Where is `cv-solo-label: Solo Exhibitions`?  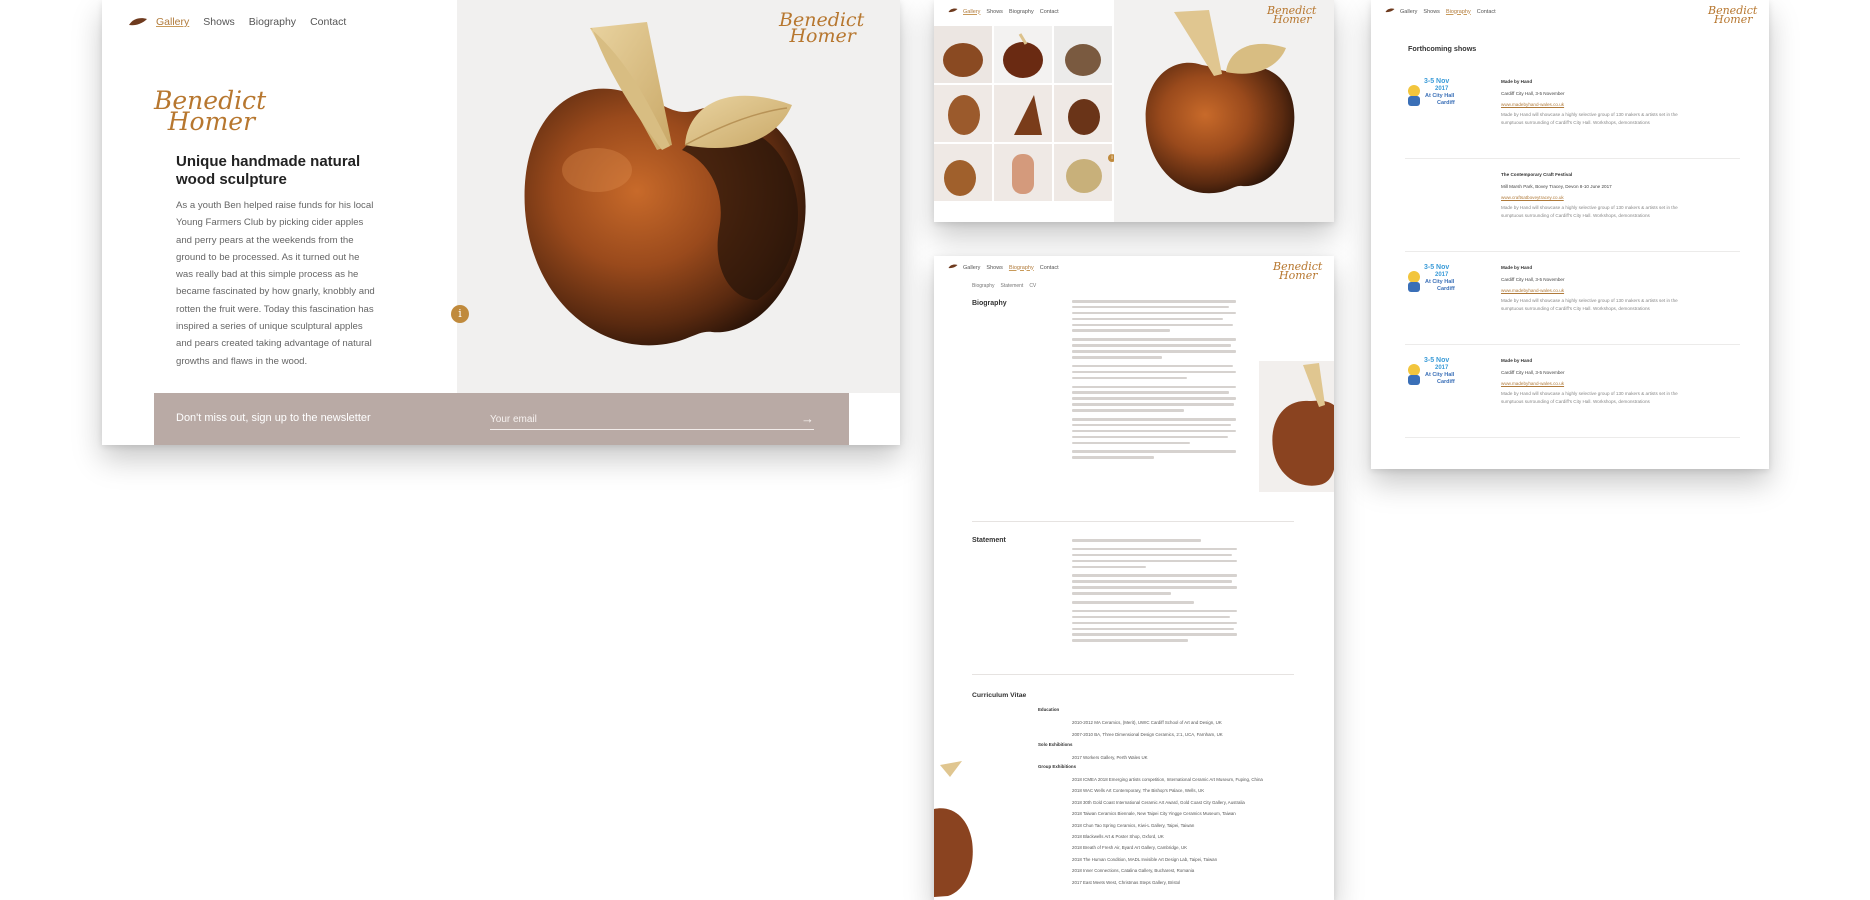
cv-solo-label: Solo Exhibitions is located at coordinates (1055, 744).